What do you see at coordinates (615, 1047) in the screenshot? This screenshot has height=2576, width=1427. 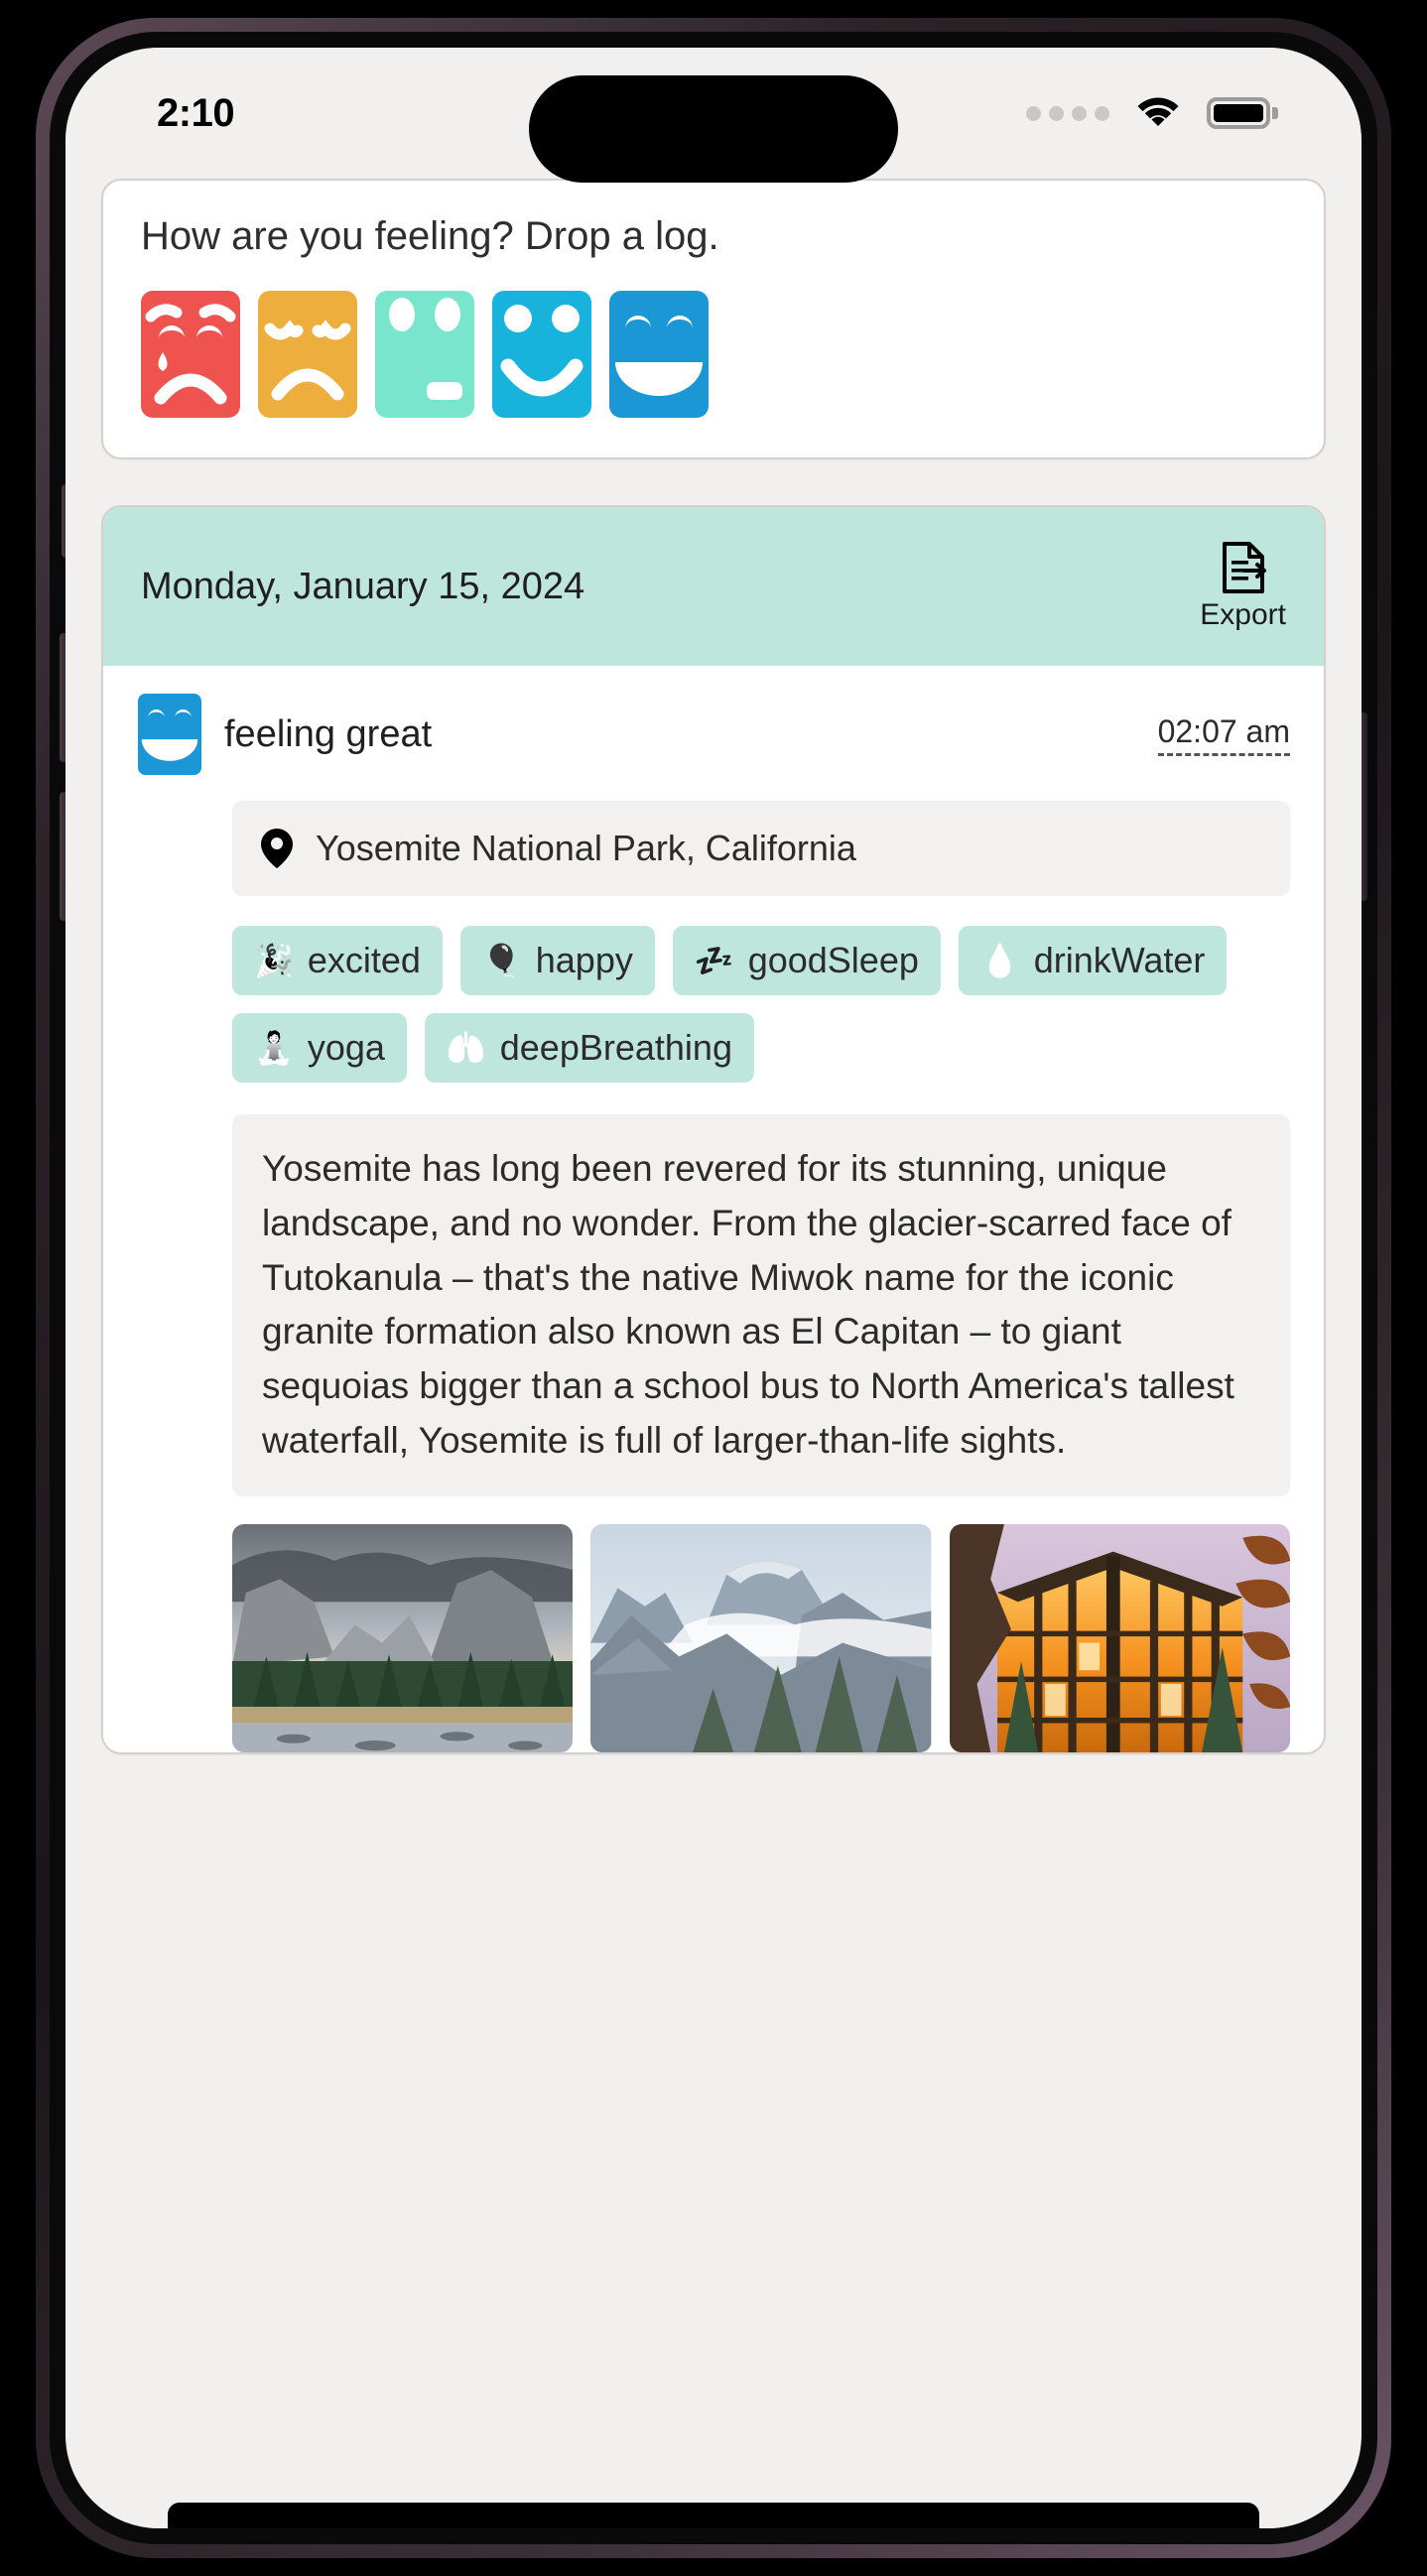 I see `tag-label: deepBreathing` at bounding box center [615, 1047].